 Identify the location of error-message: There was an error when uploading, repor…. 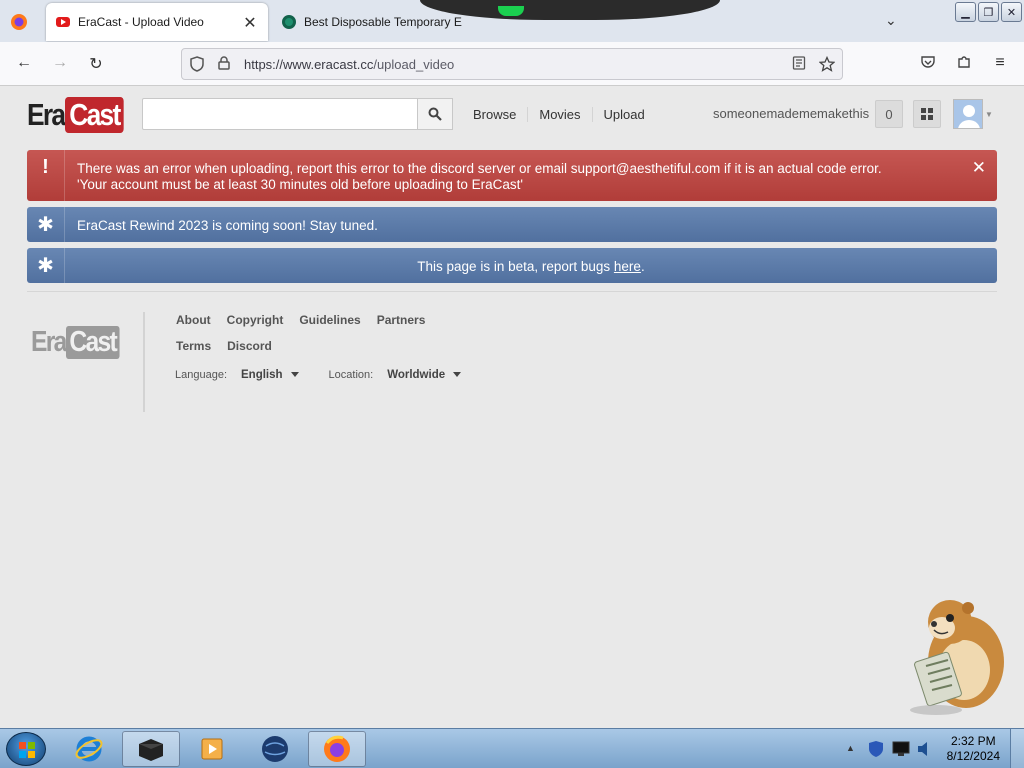
(479, 176).